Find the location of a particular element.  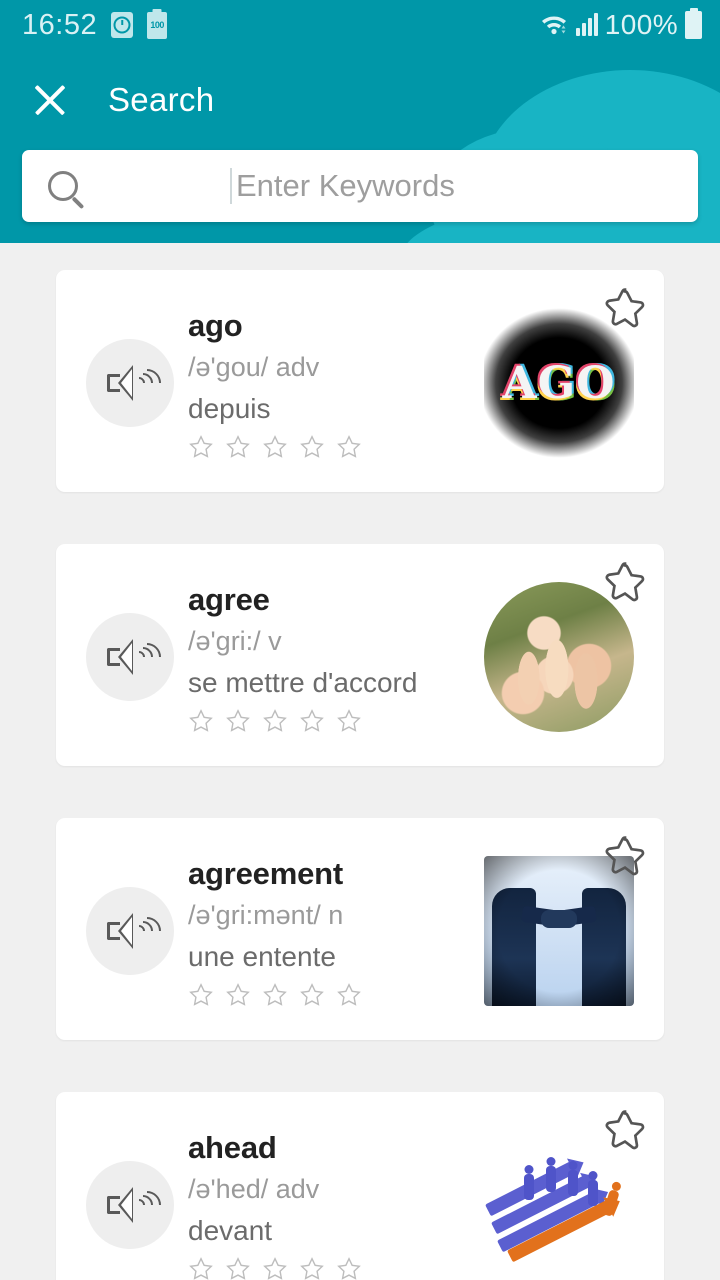

cellular-signal-icon is located at coordinates (586, 24).